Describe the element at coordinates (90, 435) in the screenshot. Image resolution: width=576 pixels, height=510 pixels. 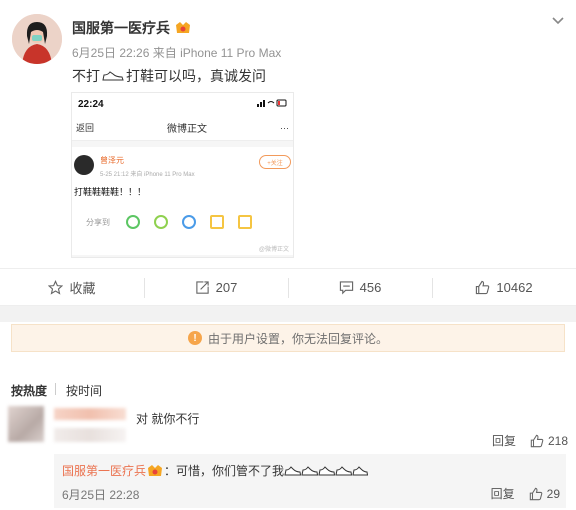
I see `blurred-content` at that location.